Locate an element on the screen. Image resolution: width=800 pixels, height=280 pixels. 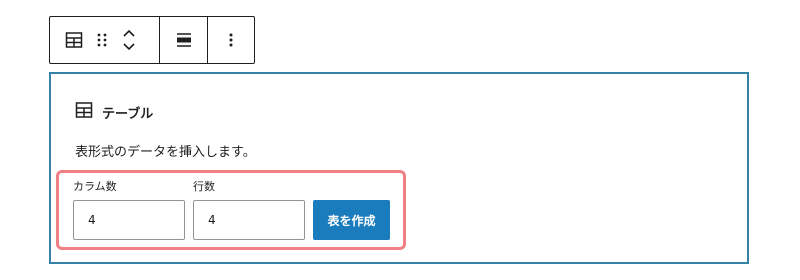
block-description: 表形式のデータを挿入します。 is located at coordinates (165, 152).